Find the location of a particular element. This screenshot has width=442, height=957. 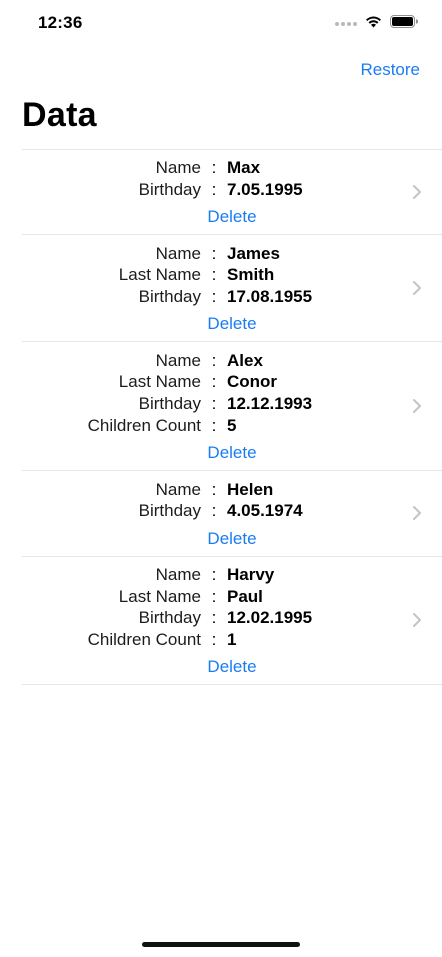

field-value: Alex is located at coordinates (245, 360).